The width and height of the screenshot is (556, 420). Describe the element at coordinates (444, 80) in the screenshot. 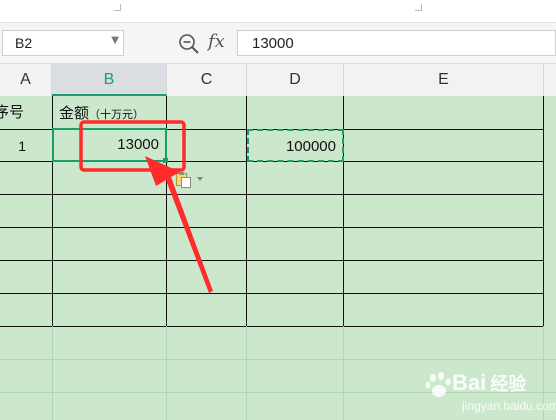

I see `column-header-e: E` at that location.